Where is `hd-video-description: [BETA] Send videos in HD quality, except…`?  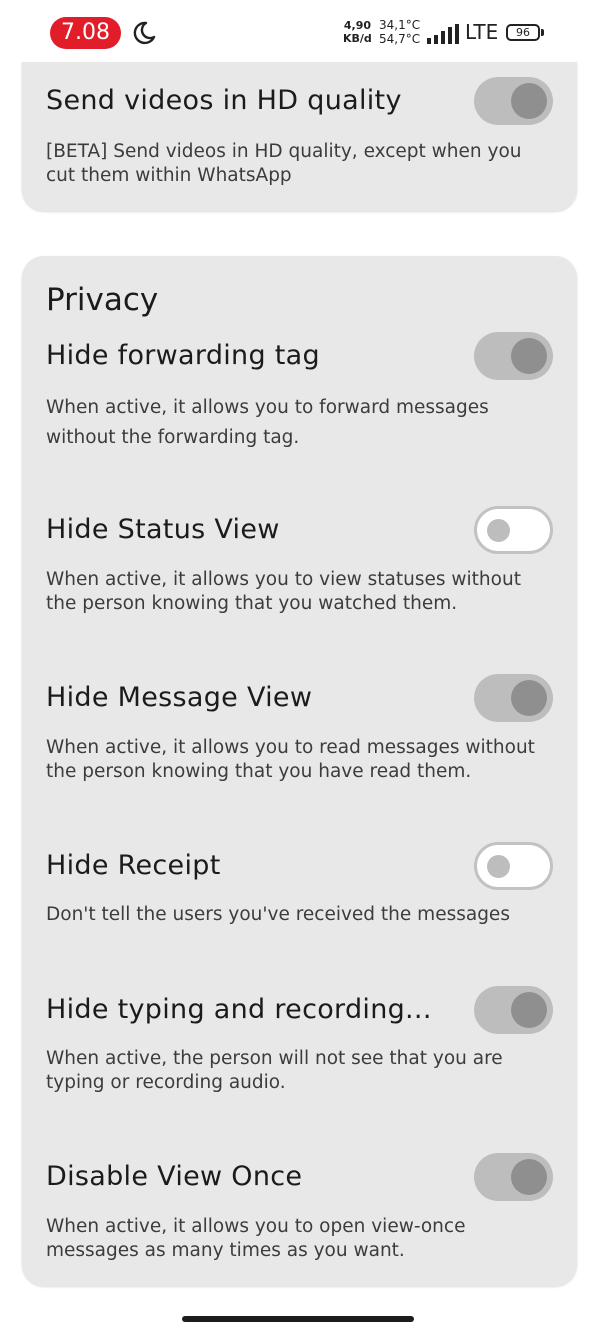 hd-video-description: [BETA] Send videos in HD quality, except… is located at coordinates (284, 163).